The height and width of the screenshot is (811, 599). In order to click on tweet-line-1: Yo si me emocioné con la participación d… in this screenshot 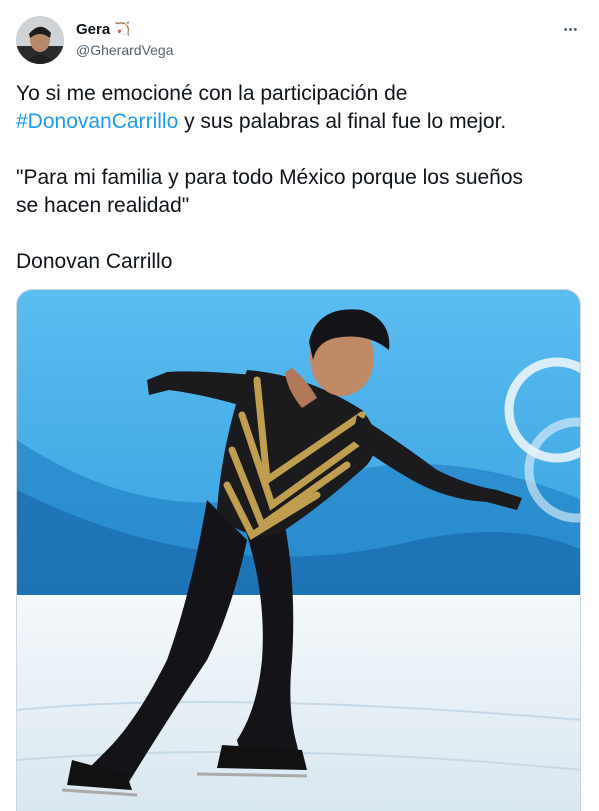, I will do `click(212, 93)`.